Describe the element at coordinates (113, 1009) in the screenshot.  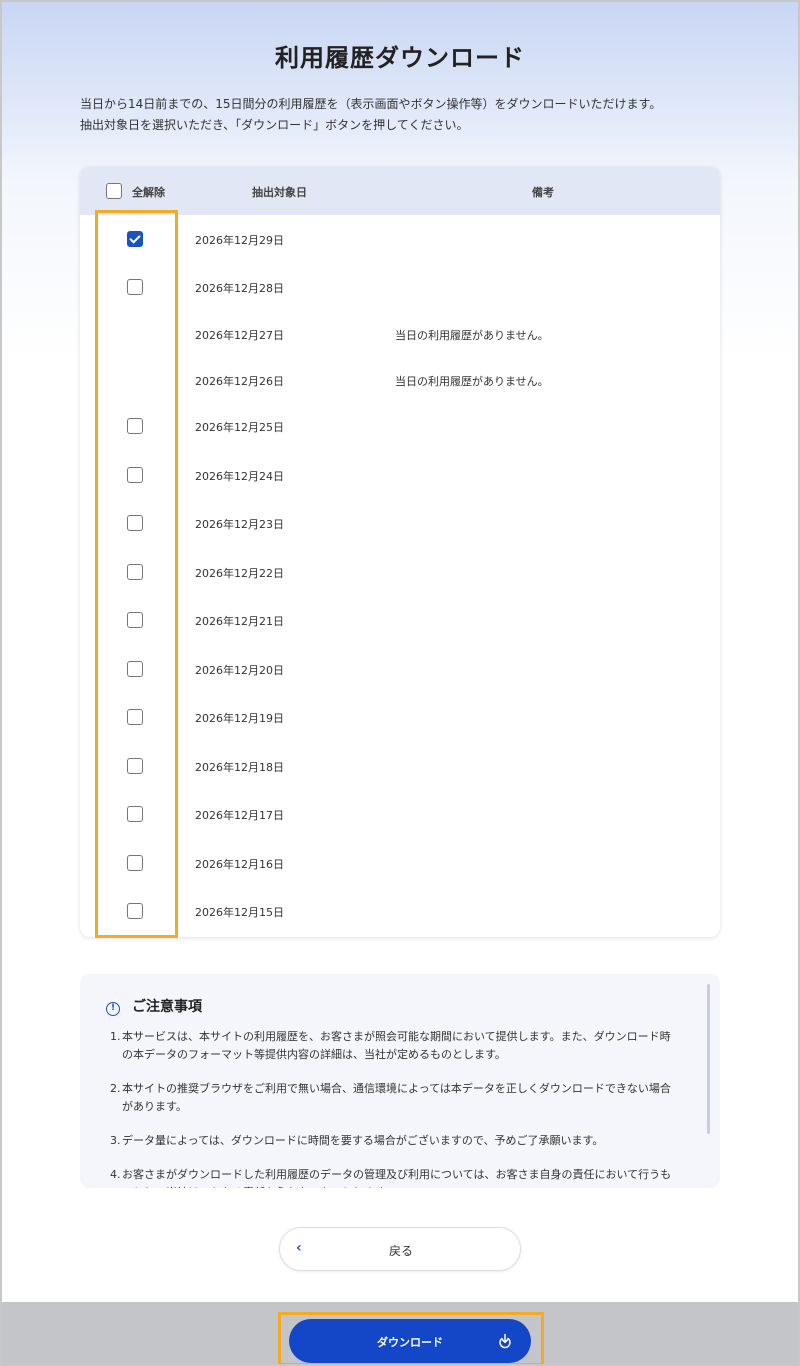
I see `info-icon: !` at that location.